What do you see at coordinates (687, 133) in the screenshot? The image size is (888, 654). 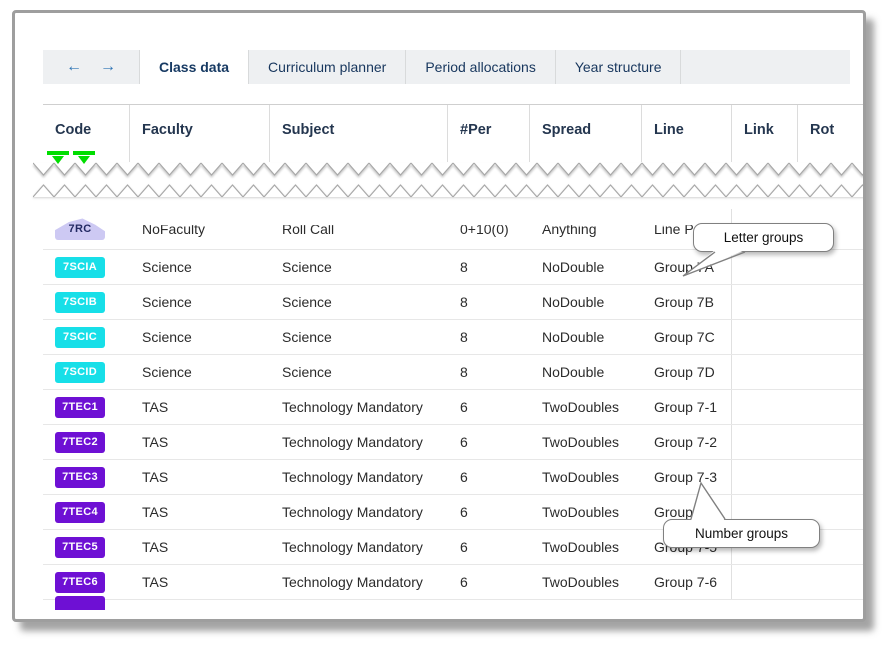 I see `column-header-line: Line` at bounding box center [687, 133].